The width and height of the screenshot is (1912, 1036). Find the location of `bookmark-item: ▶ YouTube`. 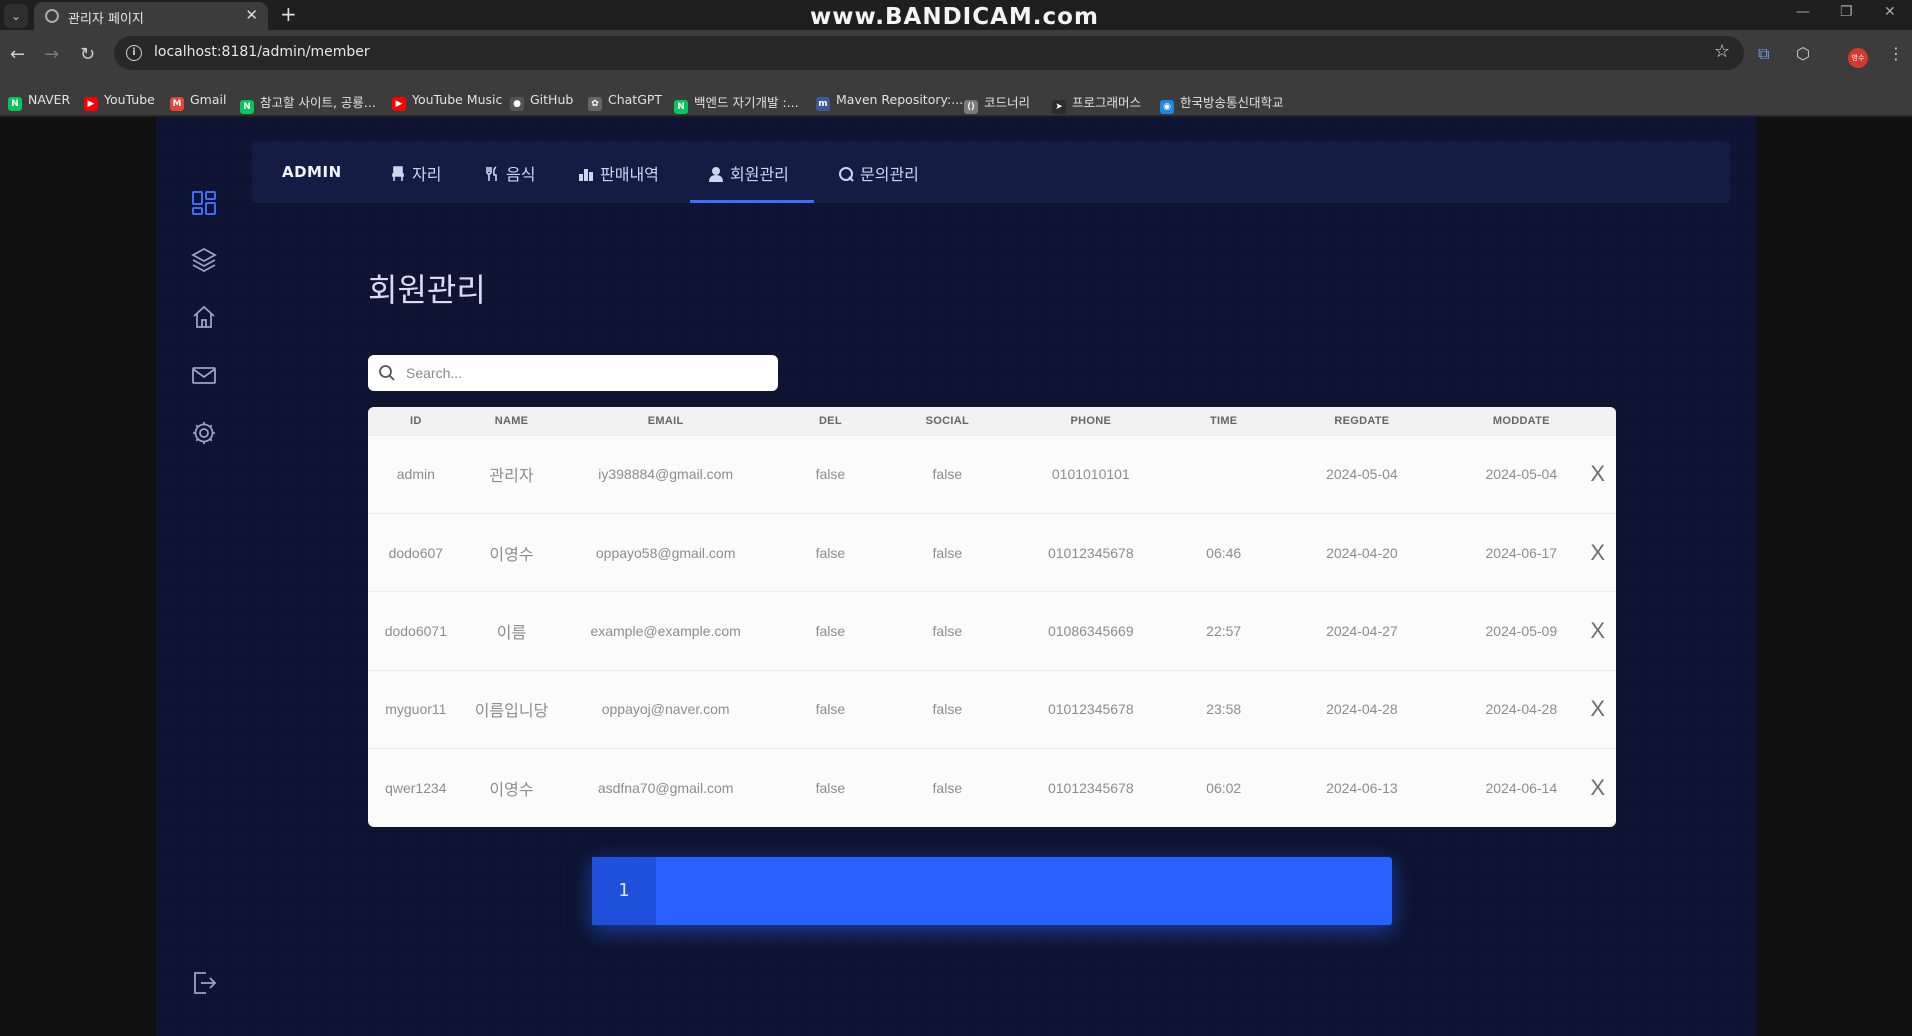

bookmark-item: ▶ YouTube is located at coordinates (119, 101).